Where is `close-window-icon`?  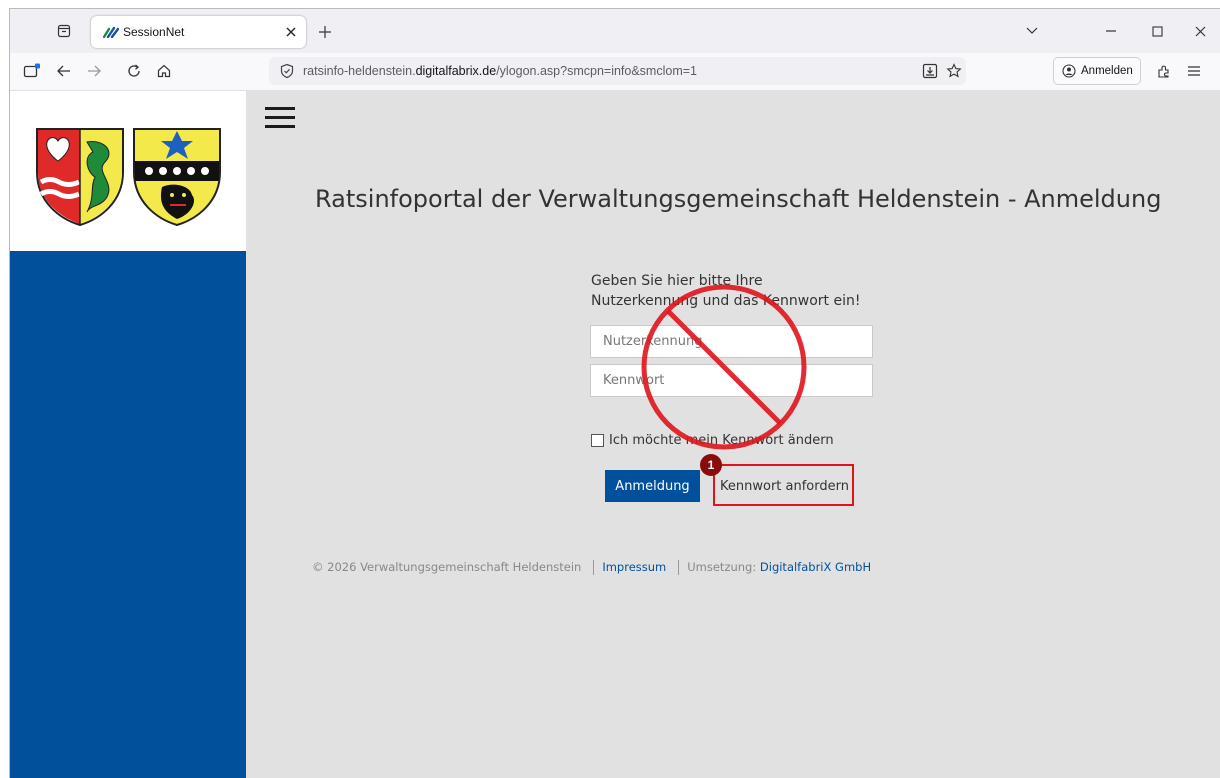 close-window-icon is located at coordinates (1200, 31).